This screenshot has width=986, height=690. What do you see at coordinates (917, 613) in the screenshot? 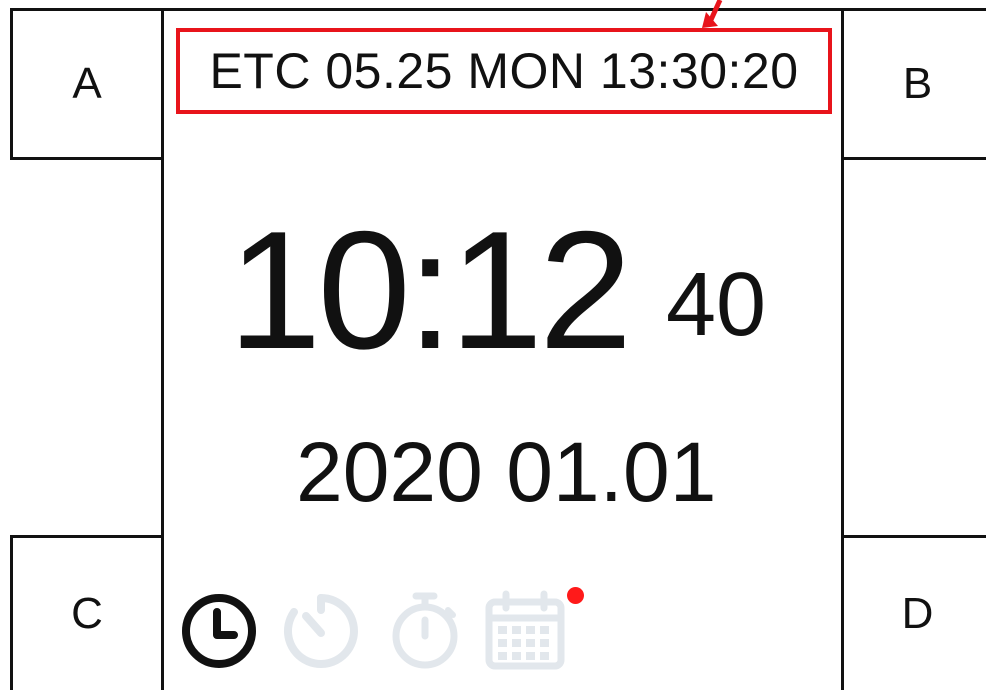
I see `button-d-label: D` at bounding box center [917, 613].